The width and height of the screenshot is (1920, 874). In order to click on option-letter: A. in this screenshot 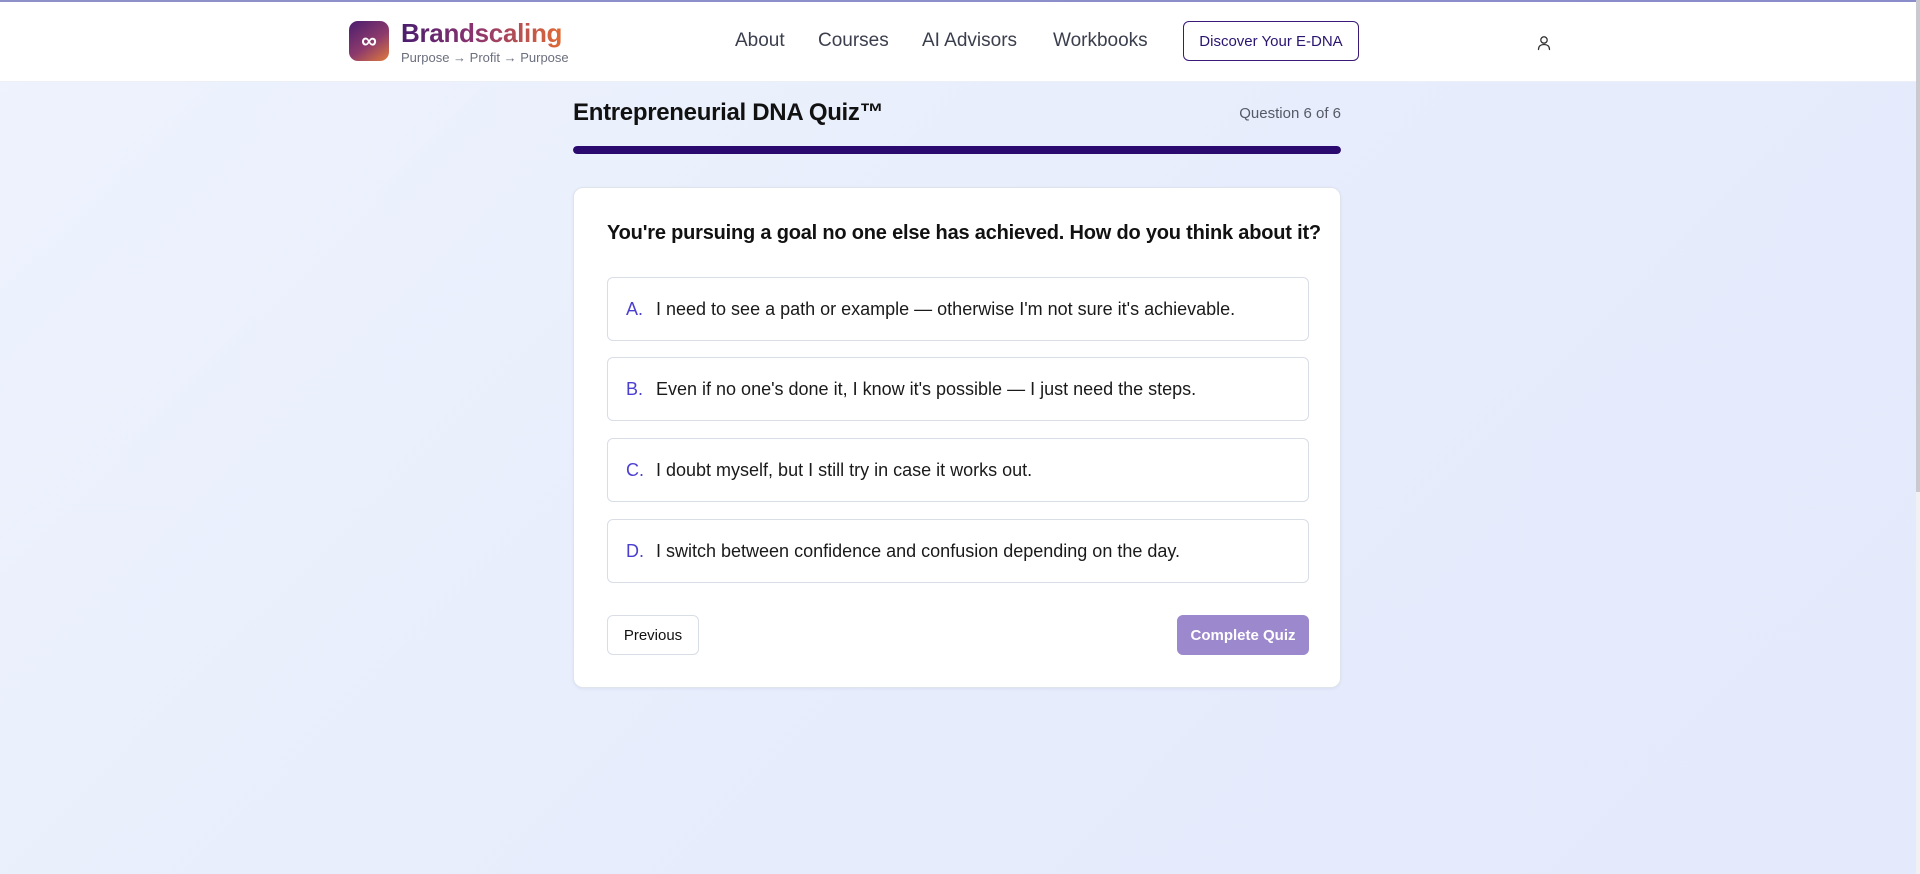, I will do `click(635, 308)`.